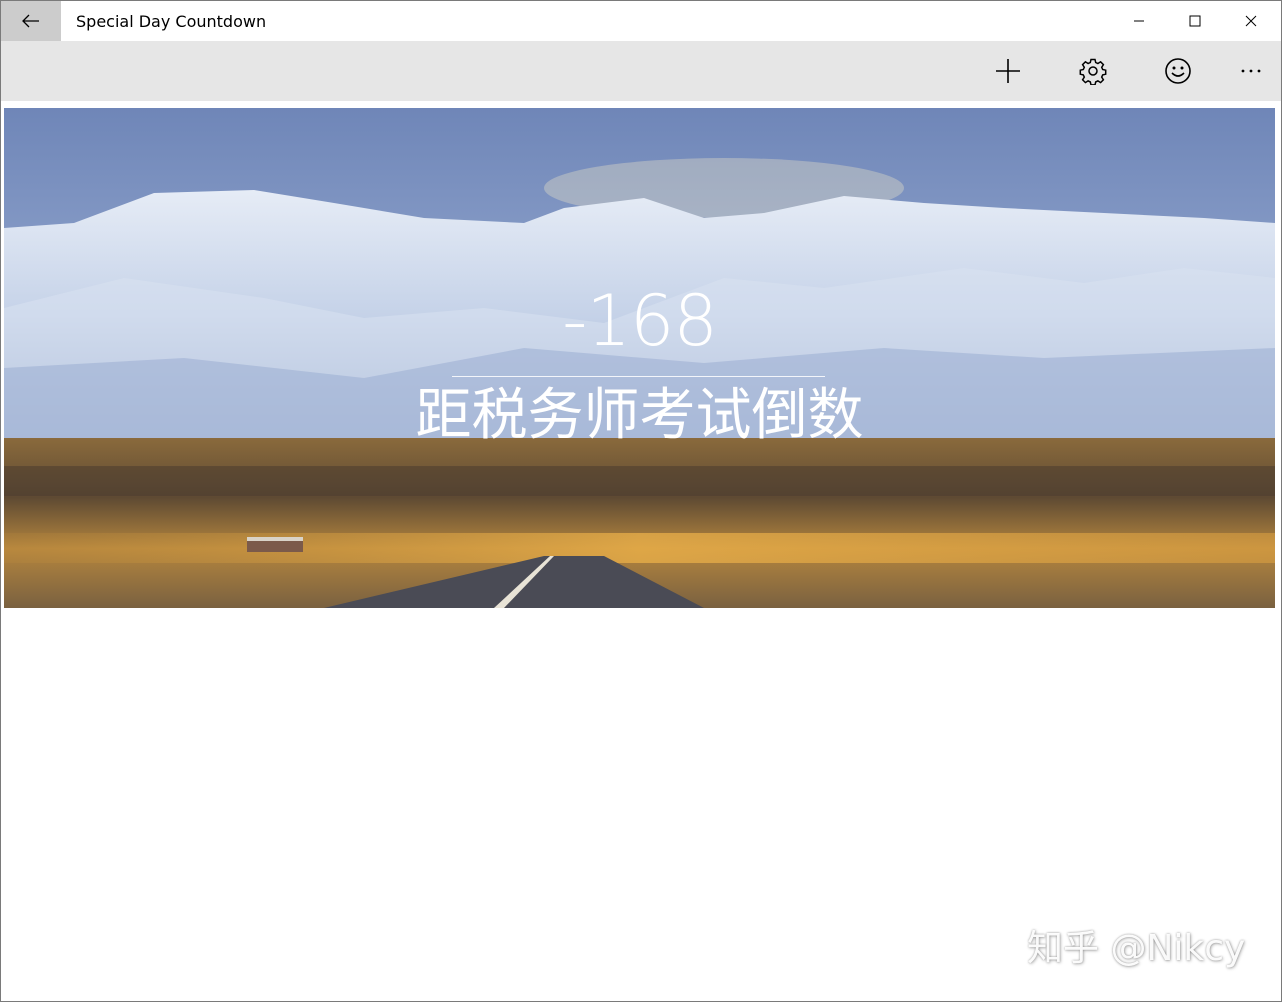  I want to click on minimize-icon, so click(1139, 21).